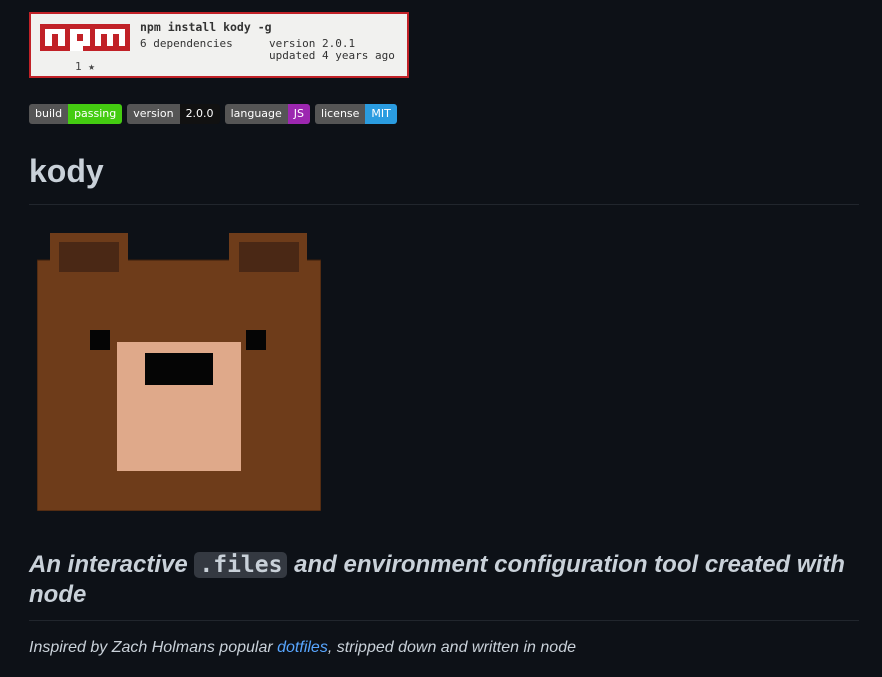 The height and width of the screenshot is (677, 882). I want to click on badge-license: license MIT, so click(356, 114).